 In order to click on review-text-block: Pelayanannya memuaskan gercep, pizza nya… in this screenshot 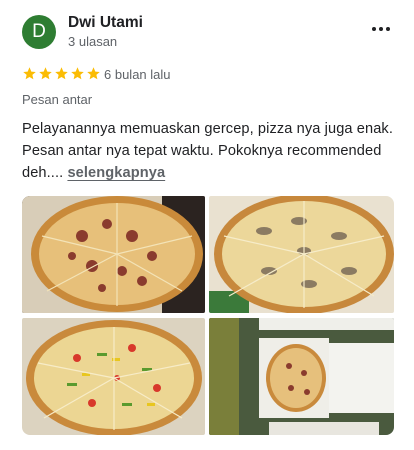, I will do `click(208, 151)`.